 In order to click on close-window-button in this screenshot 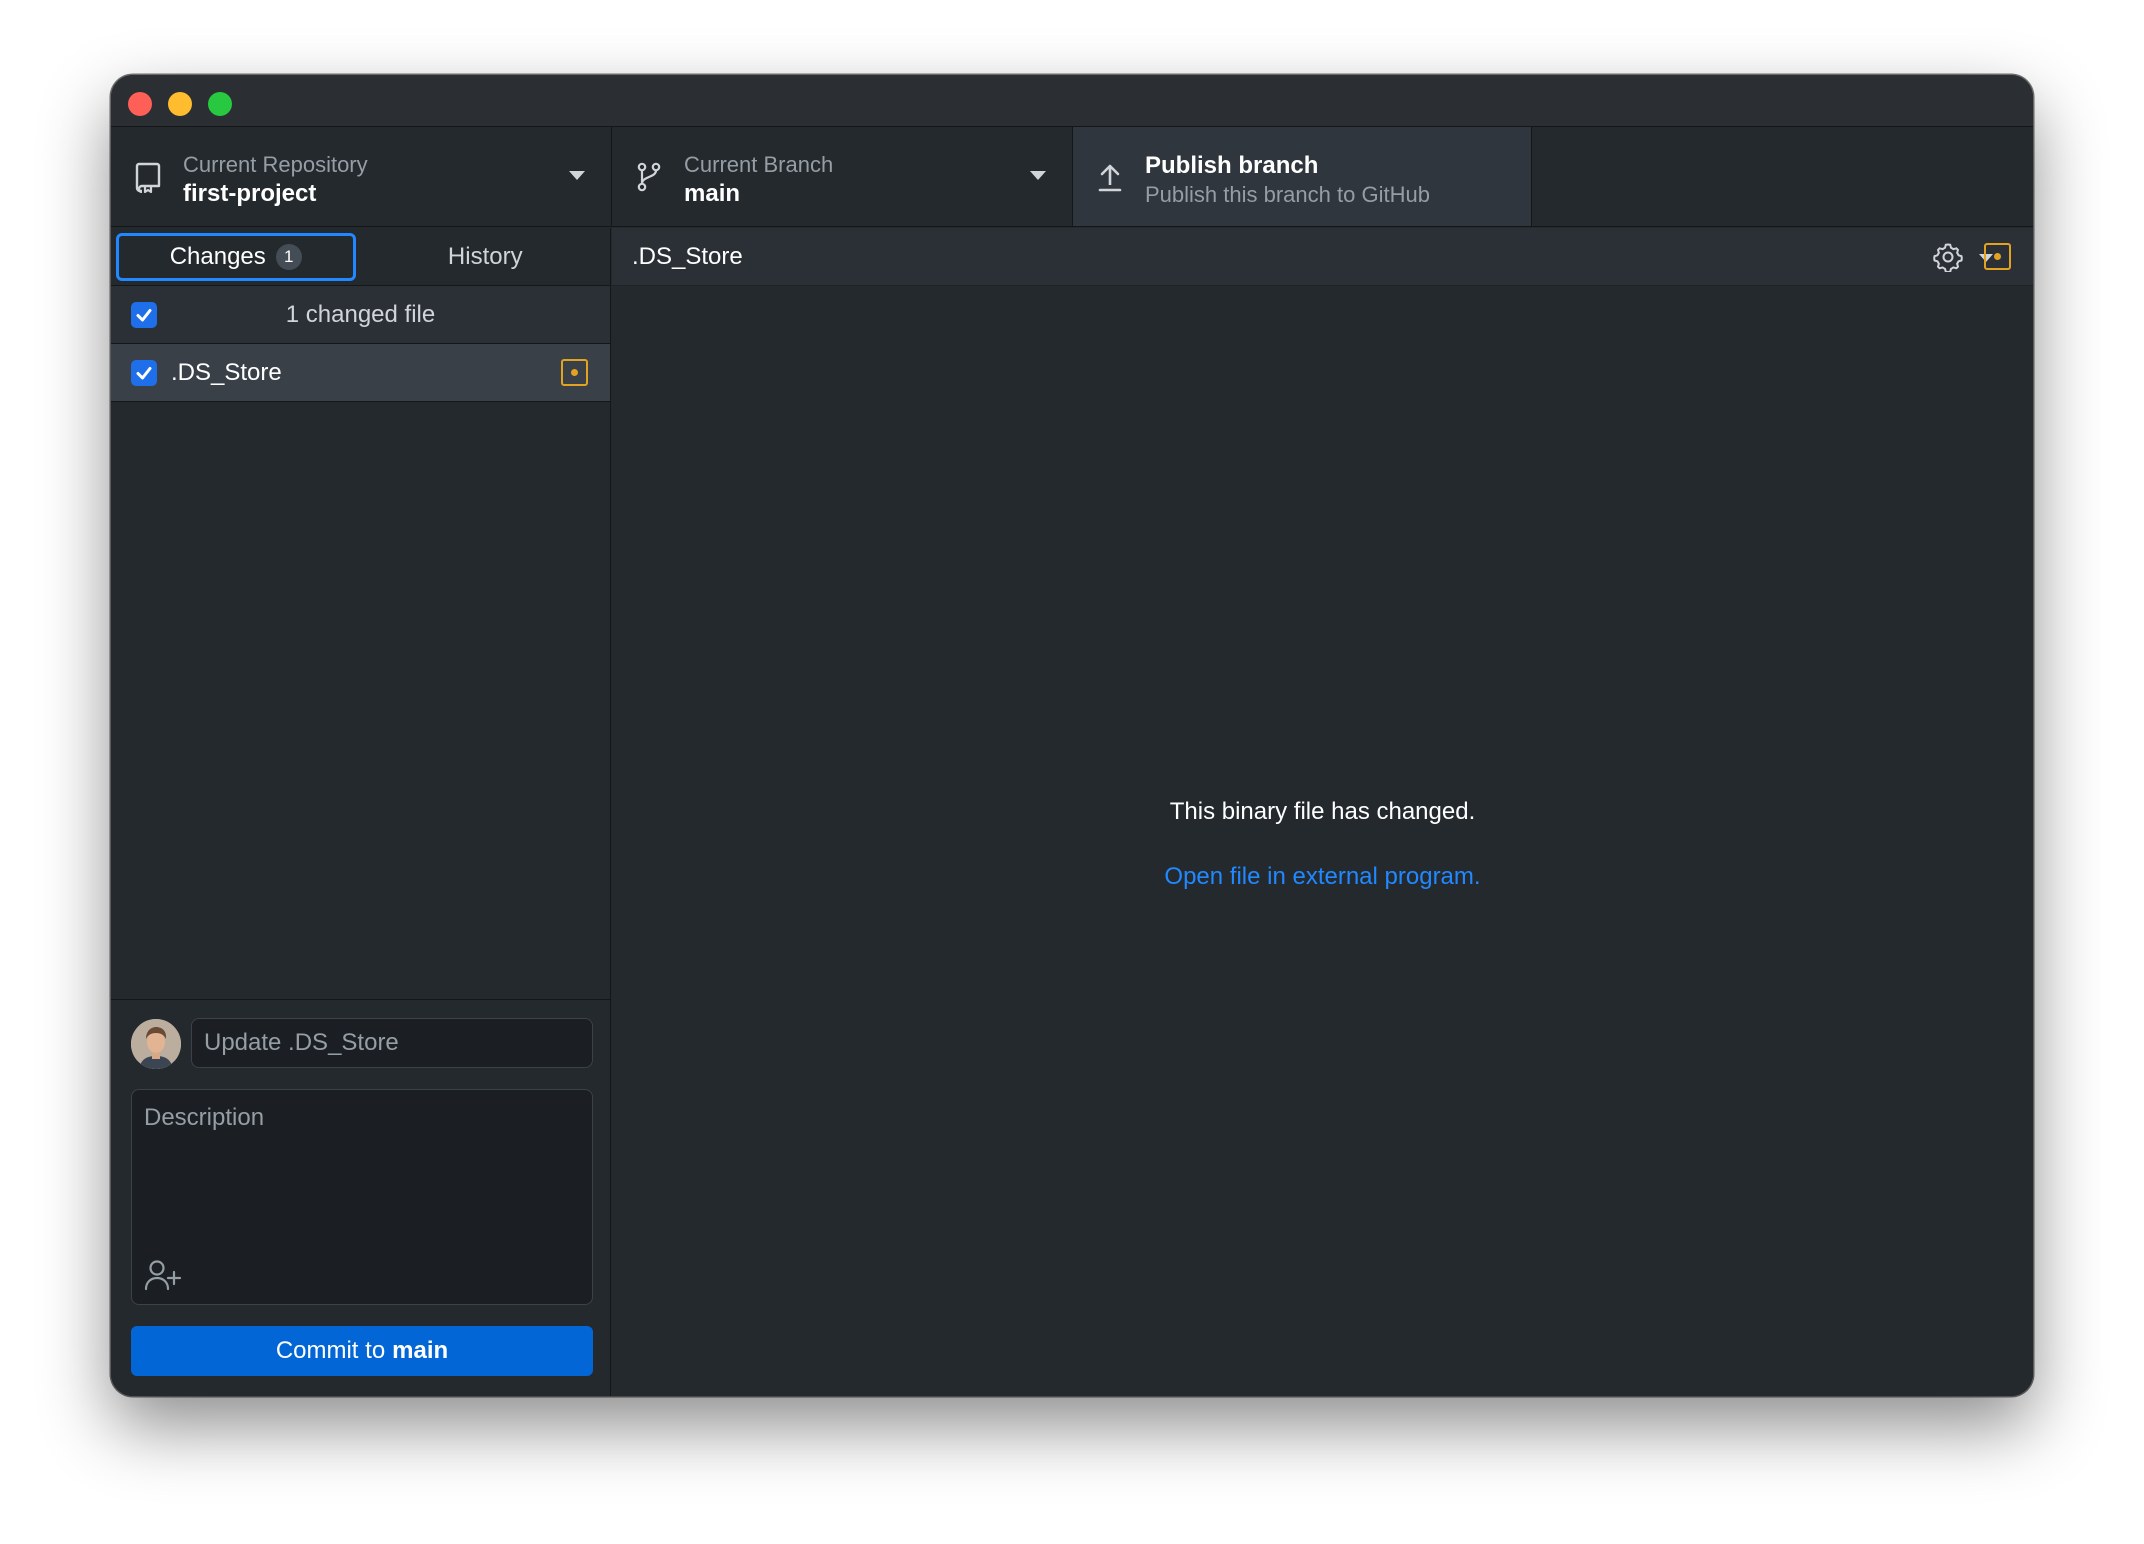, I will do `click(140, 104)`.